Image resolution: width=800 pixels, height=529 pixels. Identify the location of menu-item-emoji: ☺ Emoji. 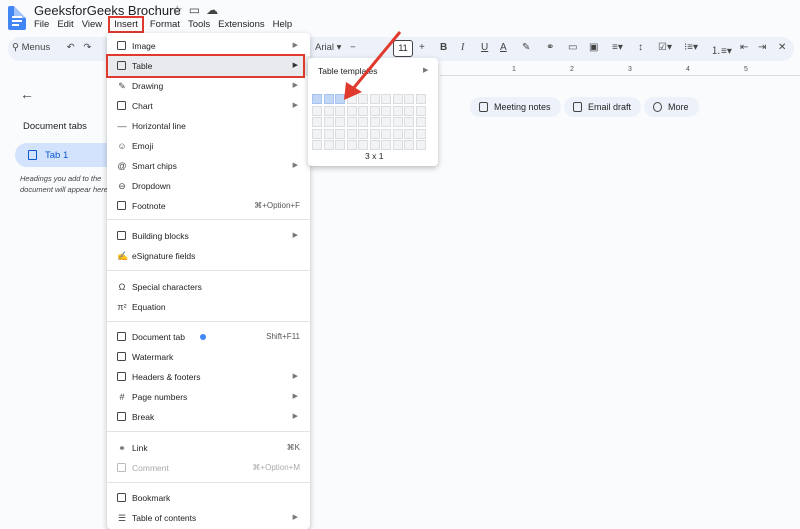
(208, 146).